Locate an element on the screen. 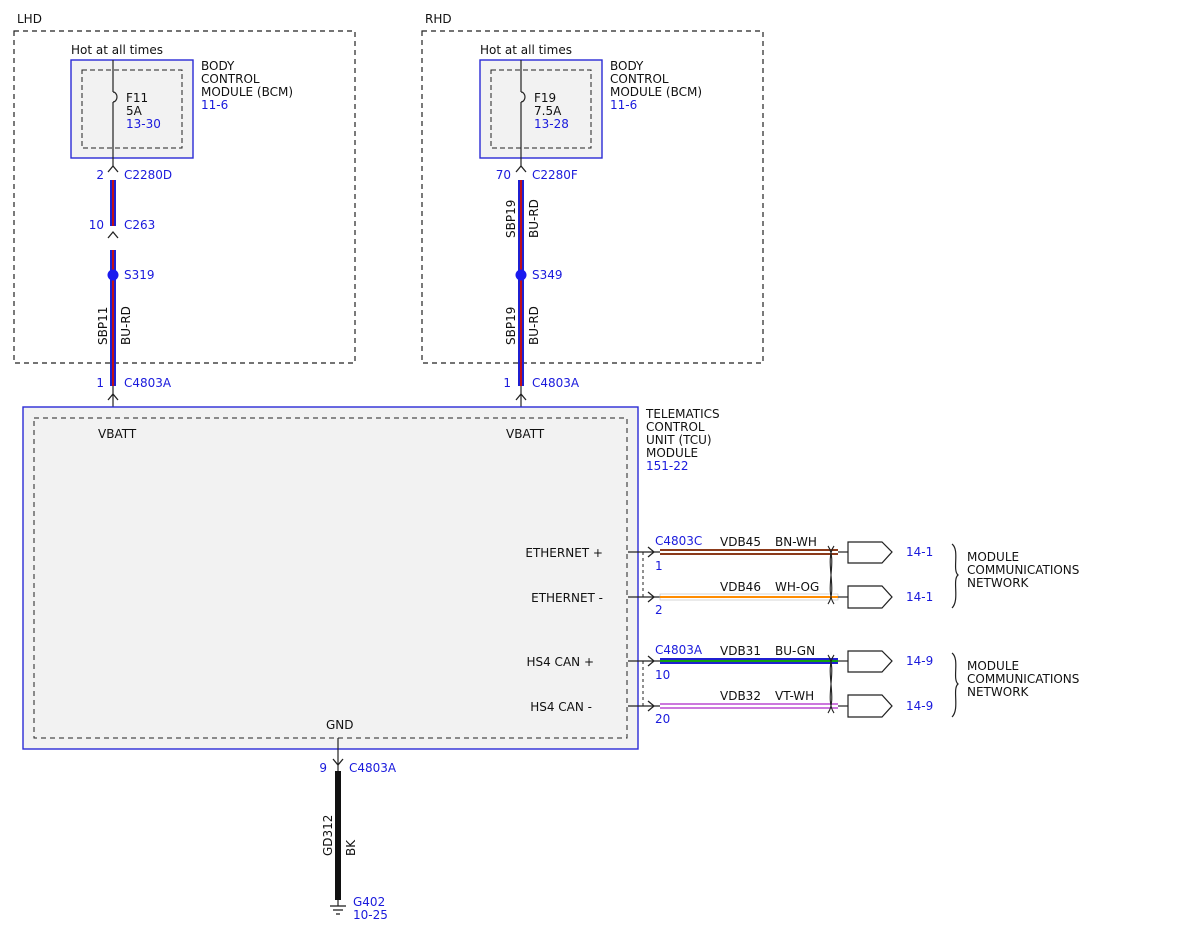 This screenshot has height=927, width=1200. eth-network-label-3: NETWORK is located at coordinates (998, 583).